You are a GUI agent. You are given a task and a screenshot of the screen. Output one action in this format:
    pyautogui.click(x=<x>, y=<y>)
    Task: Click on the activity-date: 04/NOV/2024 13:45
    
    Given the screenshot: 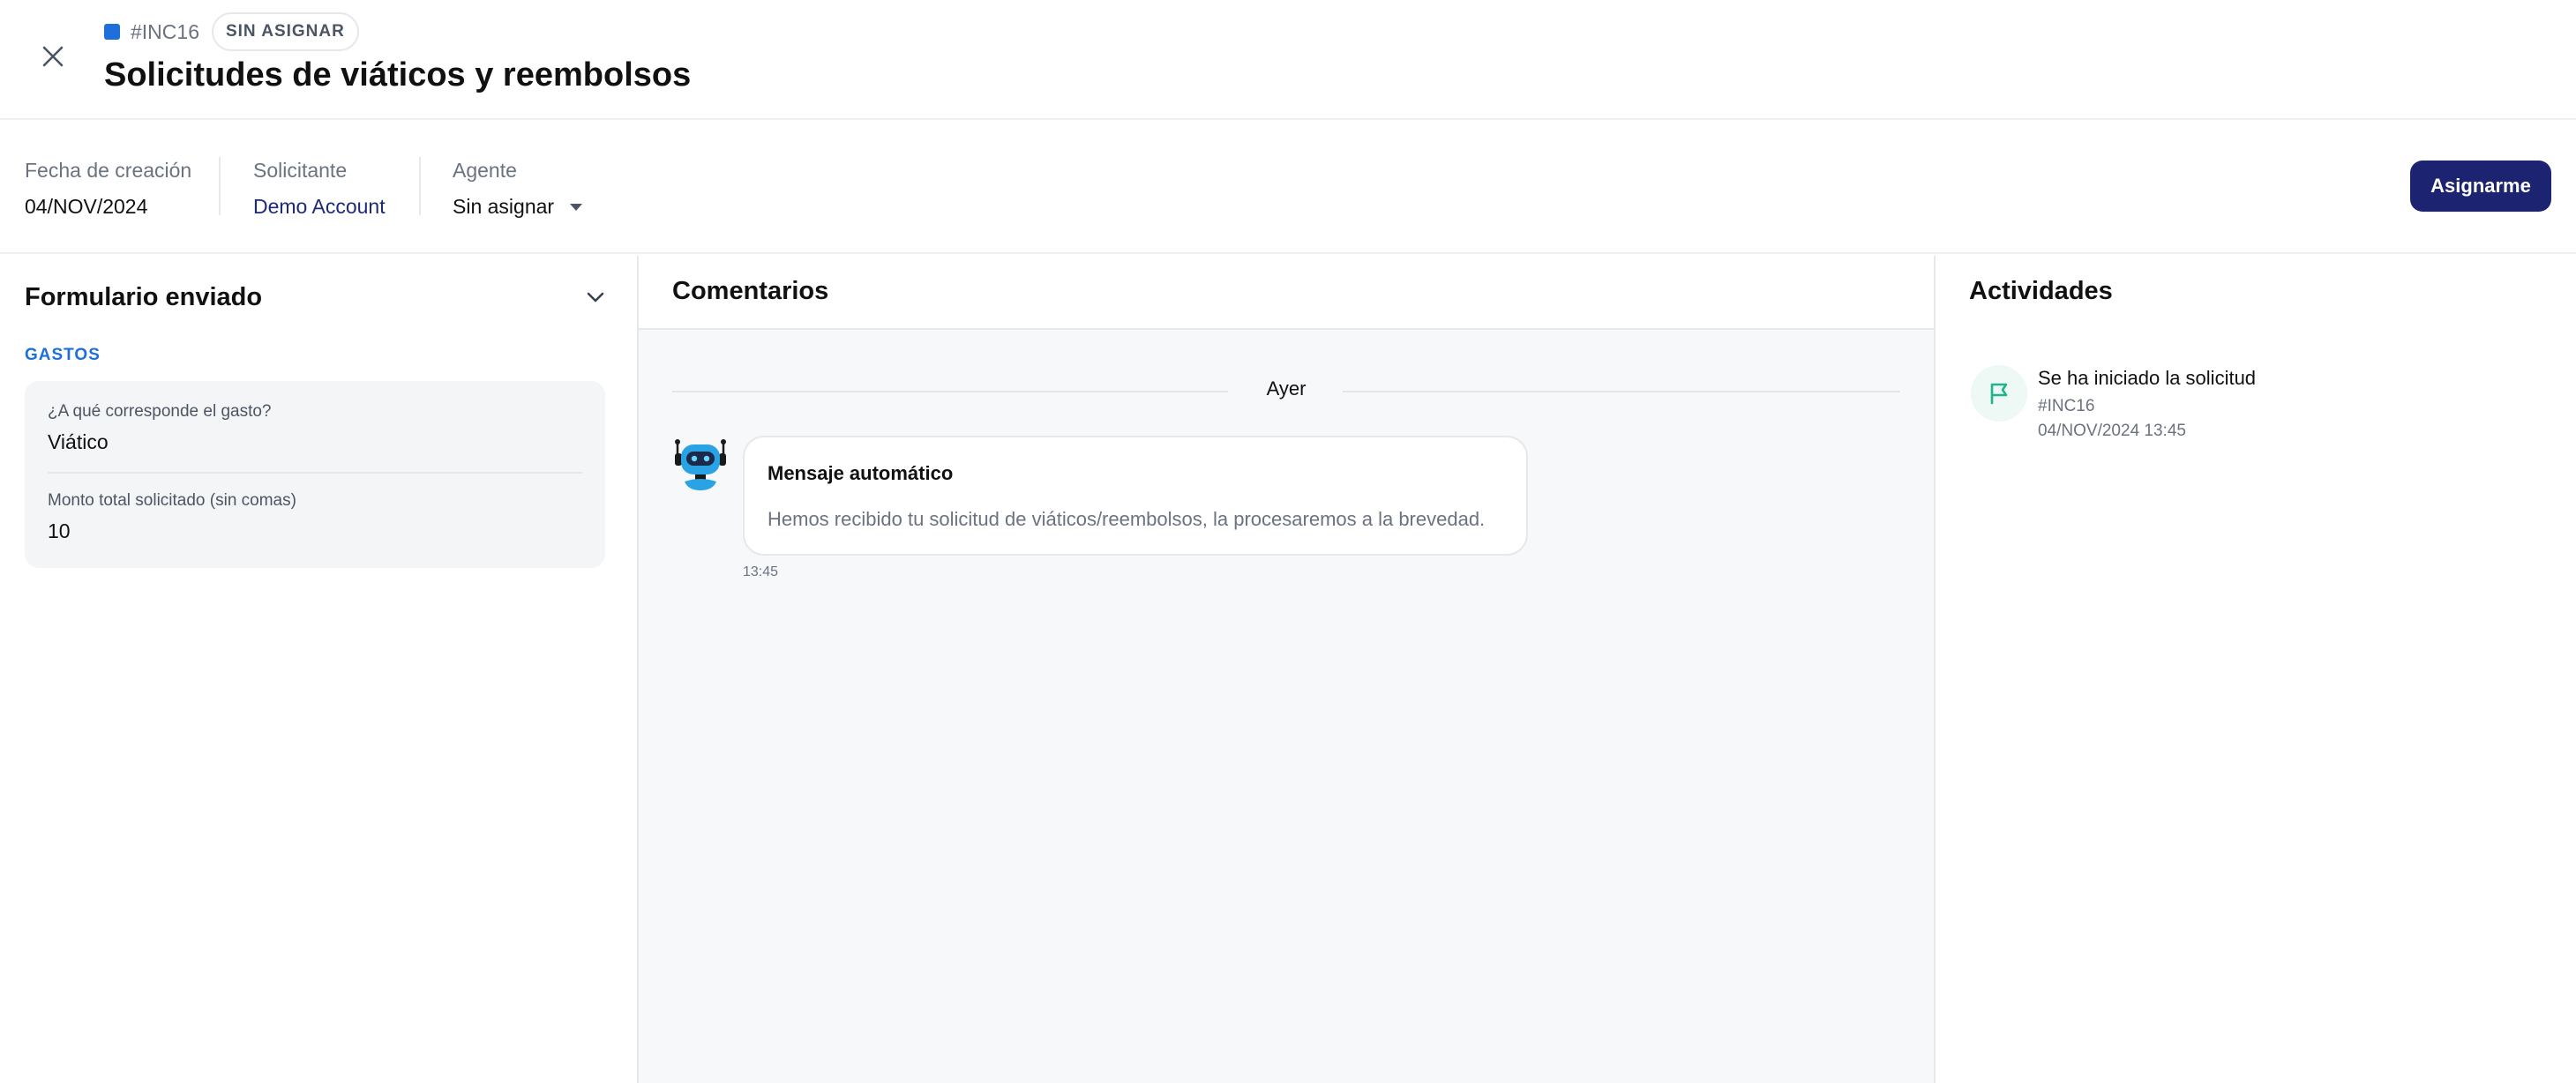 What is the action you would take?
    pyautogui.click(x=2112, y=431)
    